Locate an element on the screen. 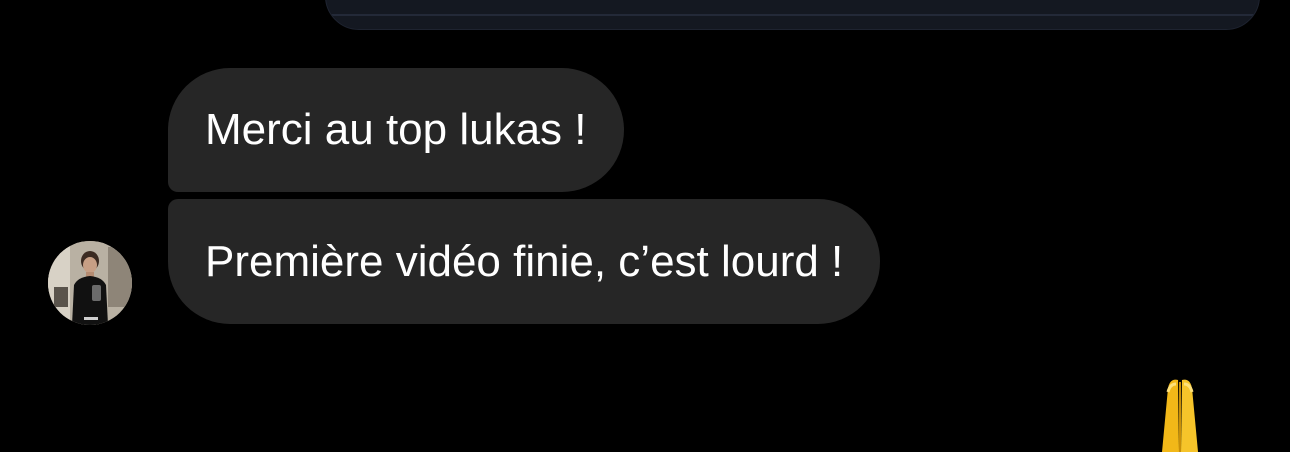  message-text-2: Première vidéo finie, c’est lourd ! is located at coordinates (524, 261).